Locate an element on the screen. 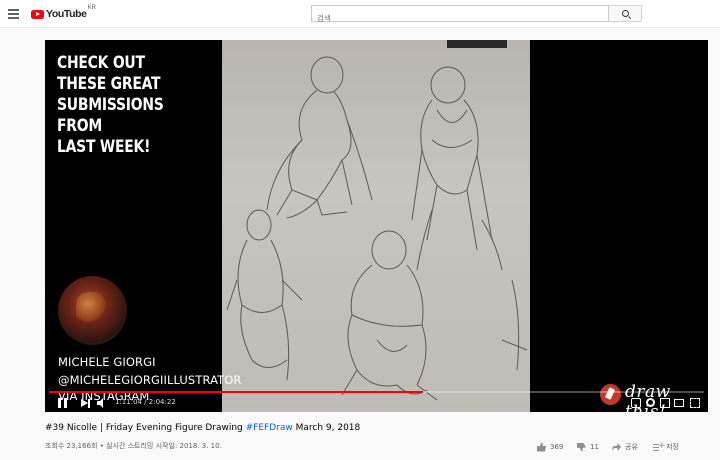  masthead: YouTube KR is located at coordinates (360, 14).